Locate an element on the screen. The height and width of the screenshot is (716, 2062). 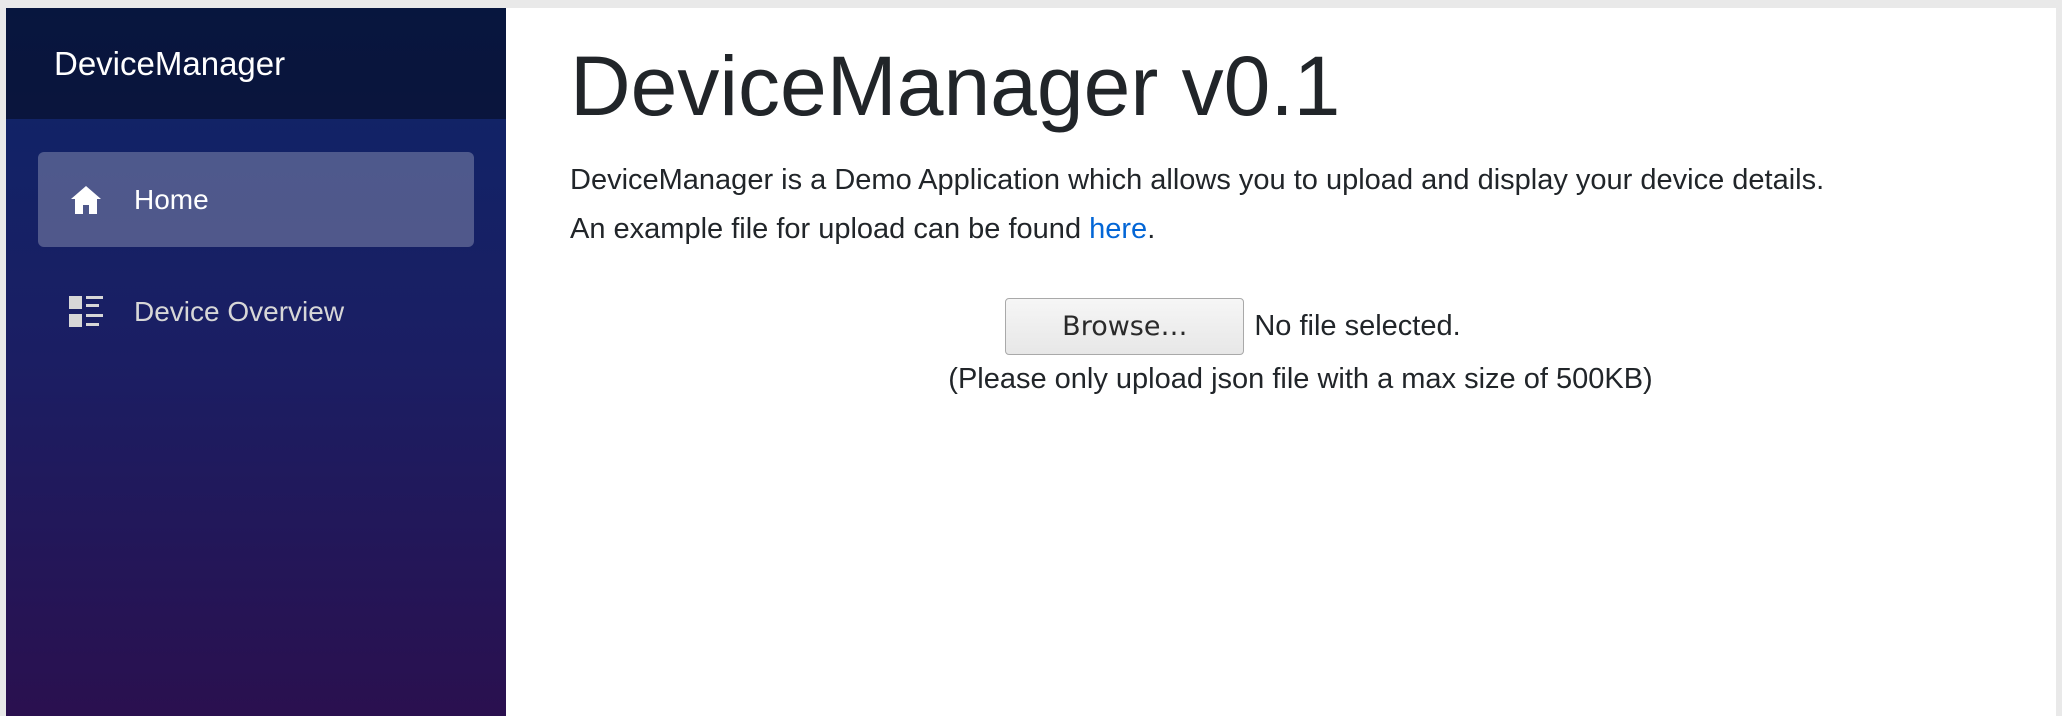
home-icon is located at coordinates (86, 200).